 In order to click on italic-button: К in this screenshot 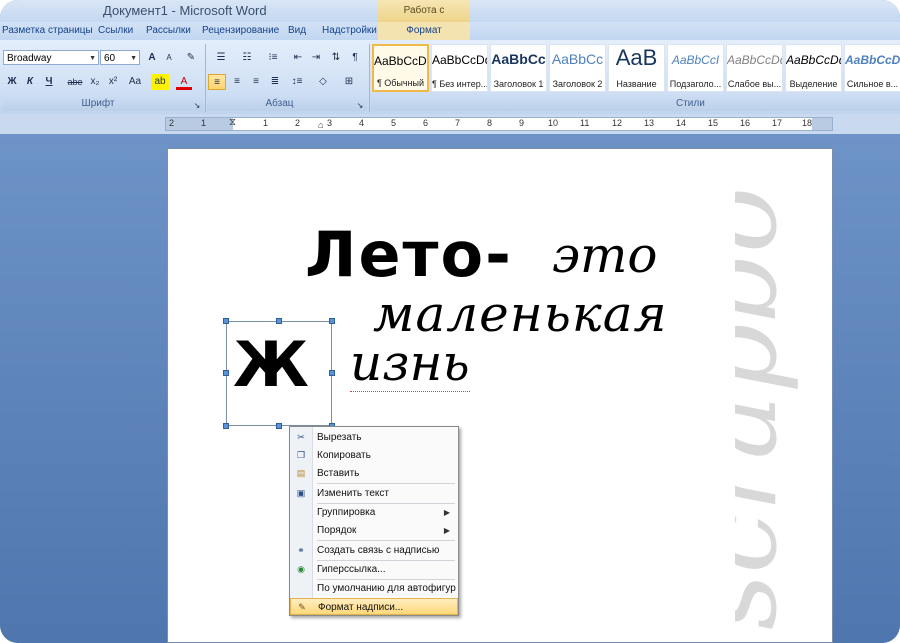, I will do `click(30, 82)`.